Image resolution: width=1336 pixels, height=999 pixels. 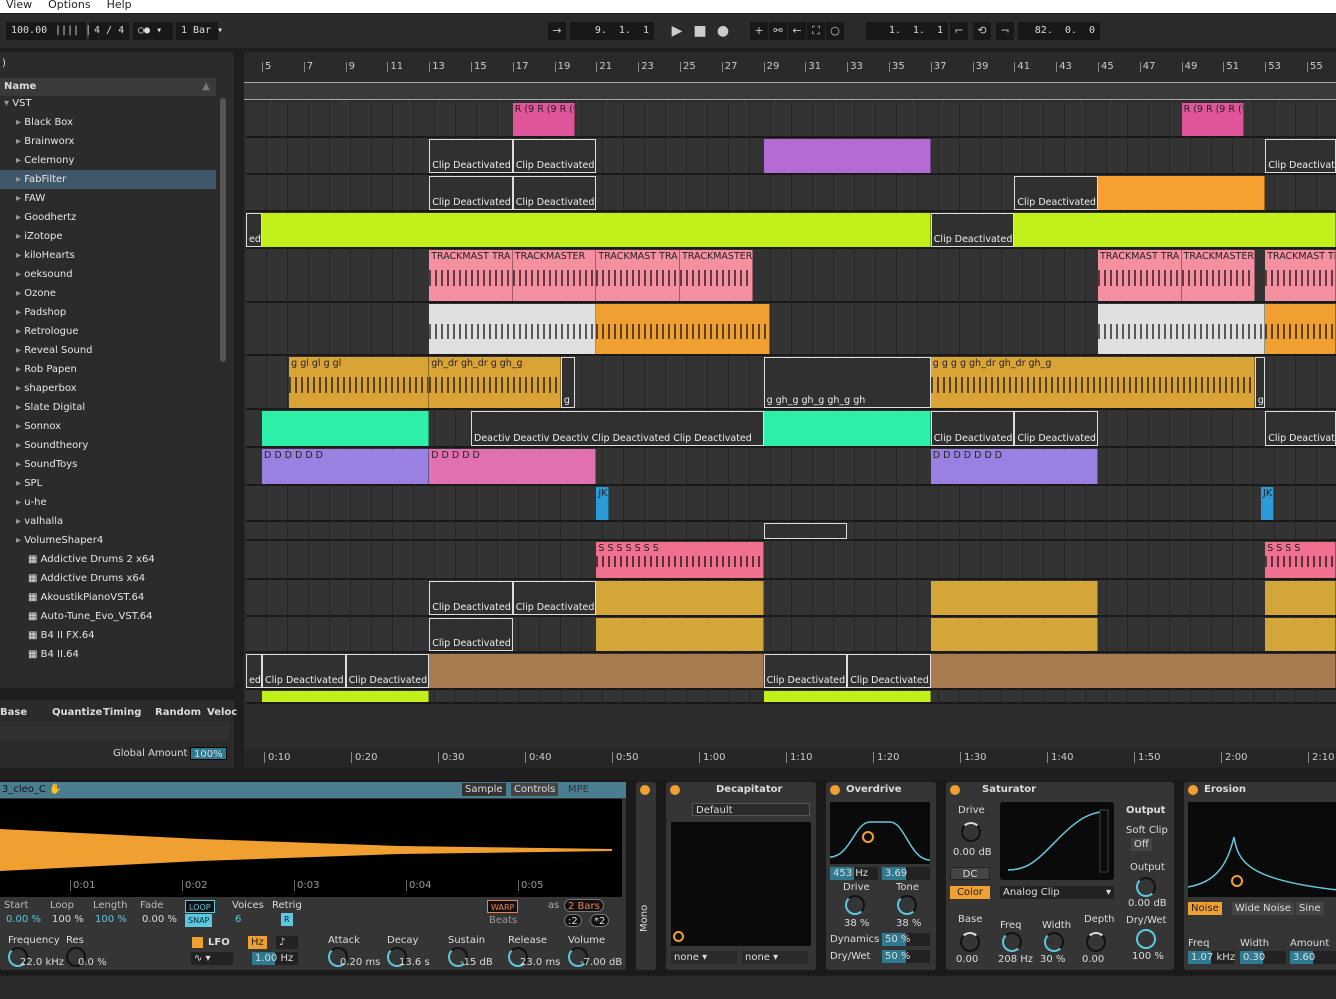 I want to click on clip: S S S S, so click(x=1300, y=560).